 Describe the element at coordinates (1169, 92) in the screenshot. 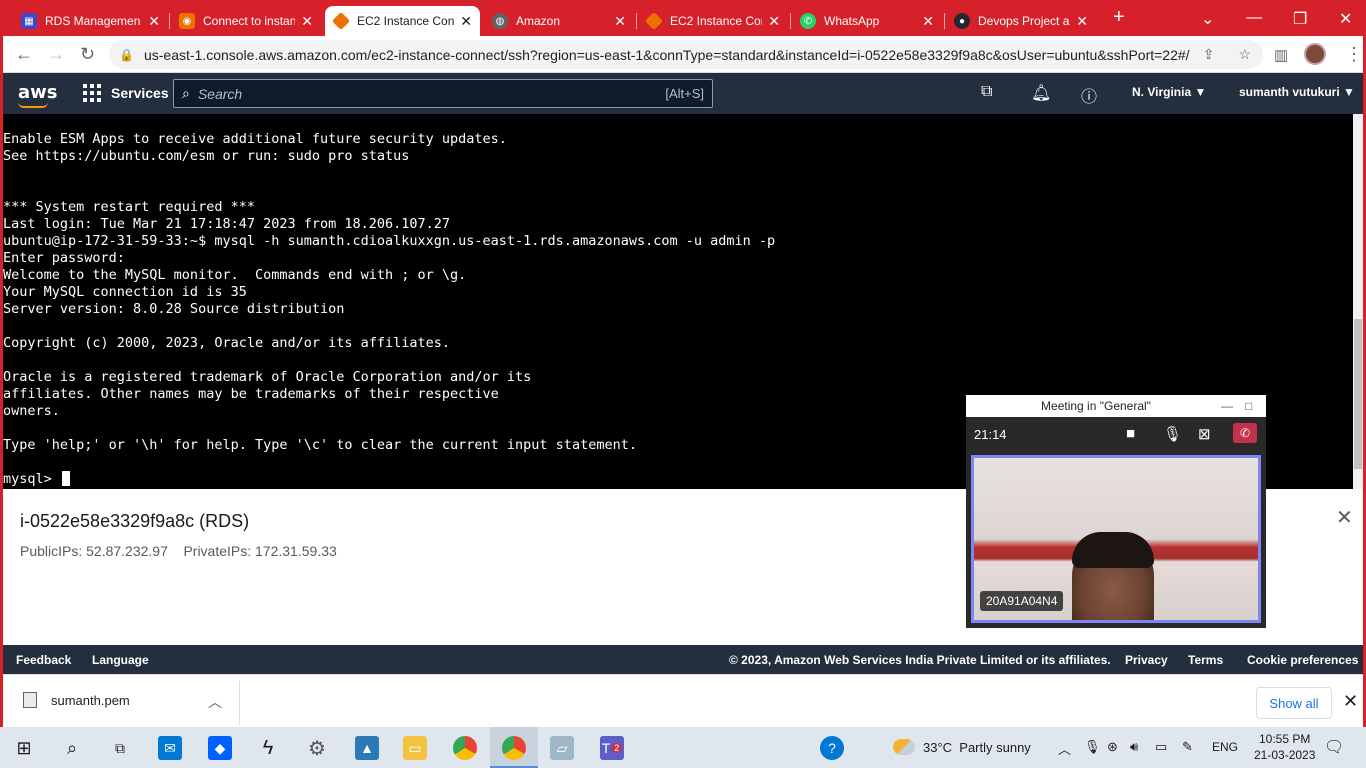

I see `region-selector: N. Virginia ▼` at that location.